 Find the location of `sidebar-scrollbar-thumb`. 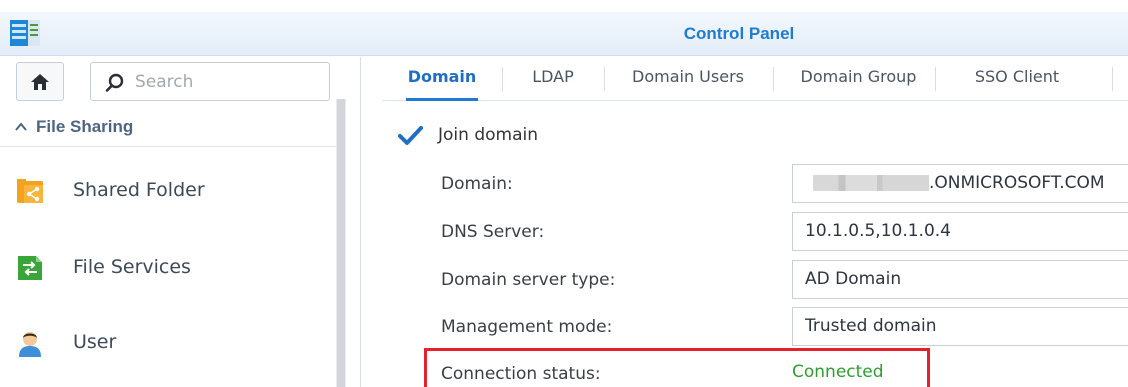

sidebar-scrollbar-thumb is located at coordinates (341, 243).